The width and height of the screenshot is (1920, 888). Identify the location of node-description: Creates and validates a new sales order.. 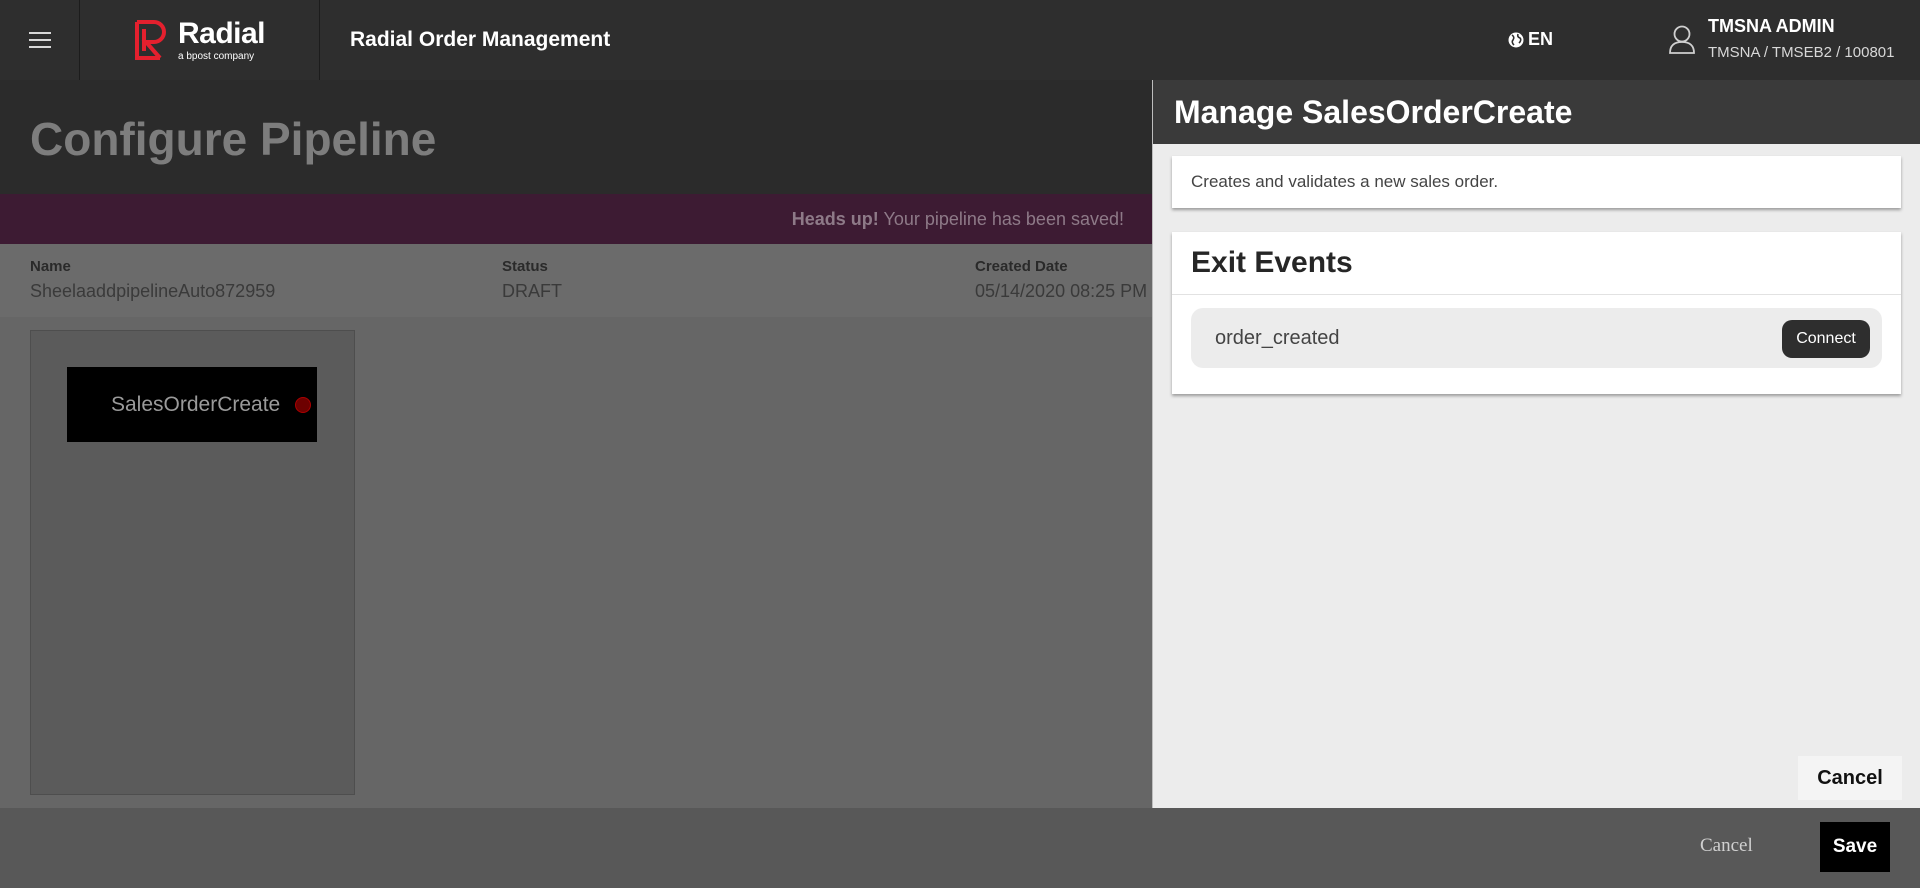
(1536, 182).